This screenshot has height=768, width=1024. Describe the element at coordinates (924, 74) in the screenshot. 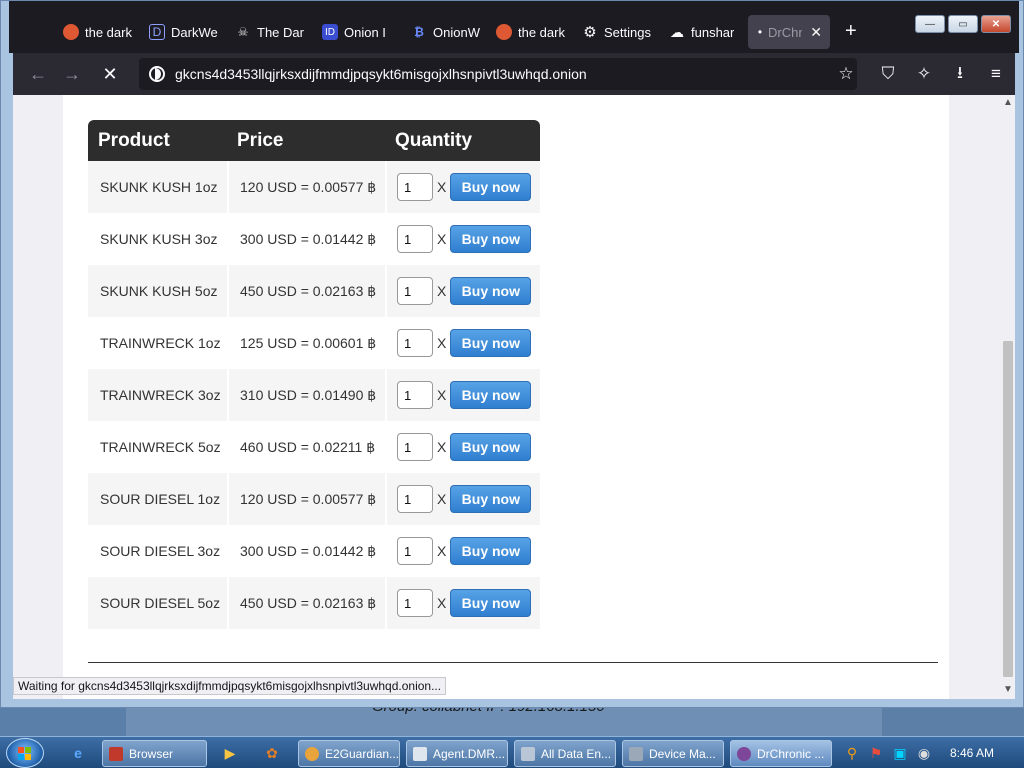

I see `new-identity-icon: ✧` at that location.